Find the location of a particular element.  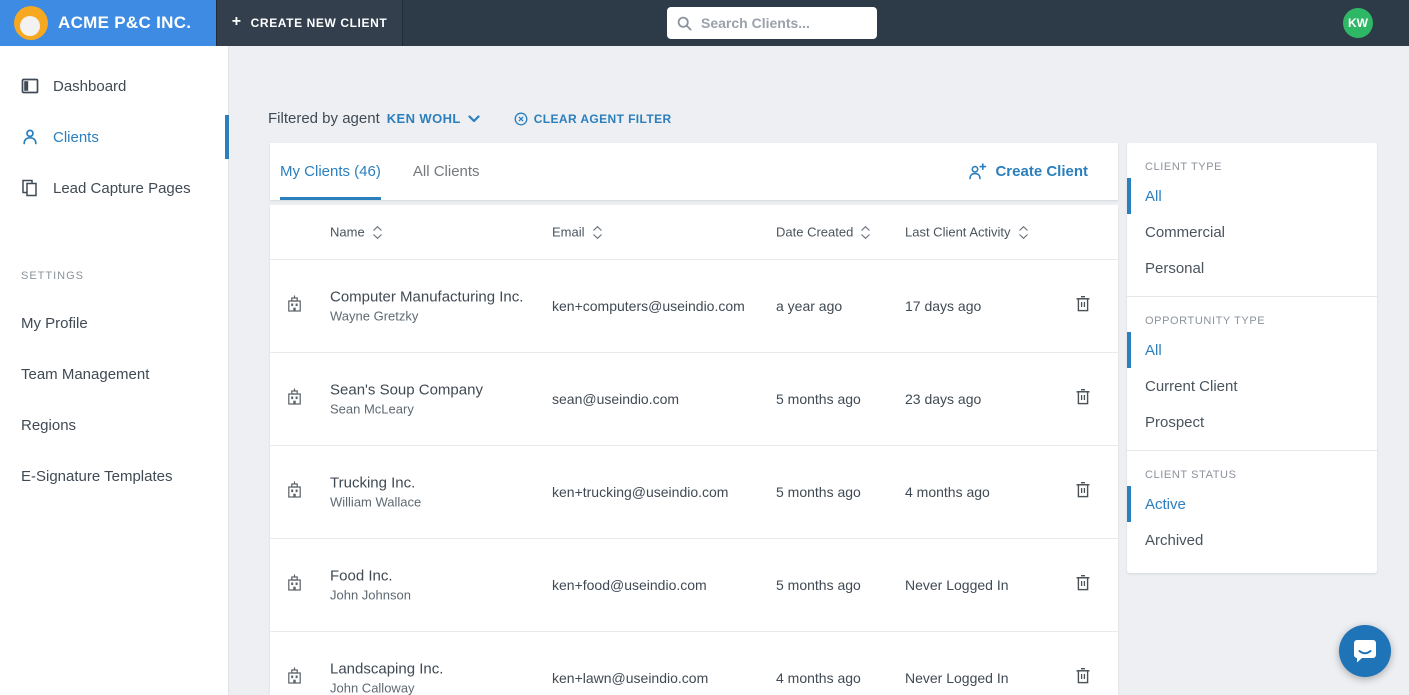

pages-icon is located at coordinates (29, 188).